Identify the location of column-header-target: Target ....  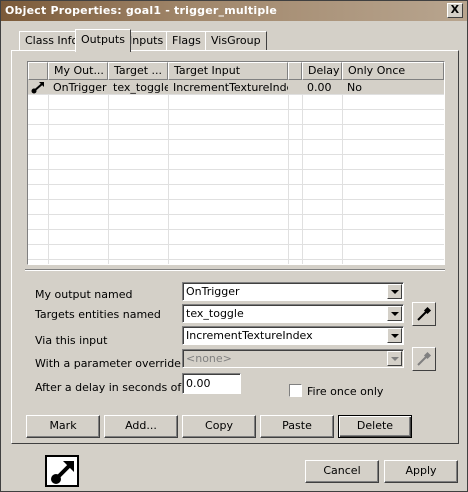
(138, 71).